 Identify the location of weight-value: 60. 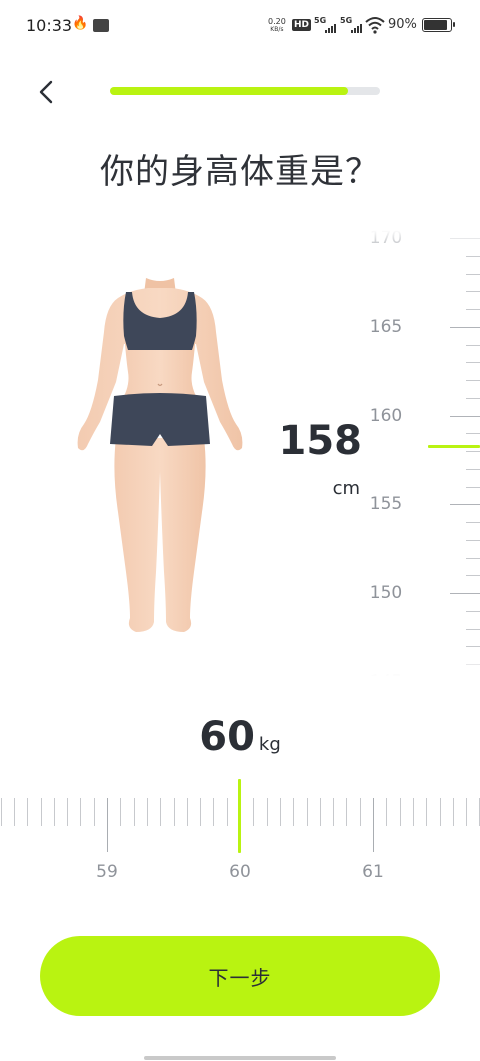
(227, 737).